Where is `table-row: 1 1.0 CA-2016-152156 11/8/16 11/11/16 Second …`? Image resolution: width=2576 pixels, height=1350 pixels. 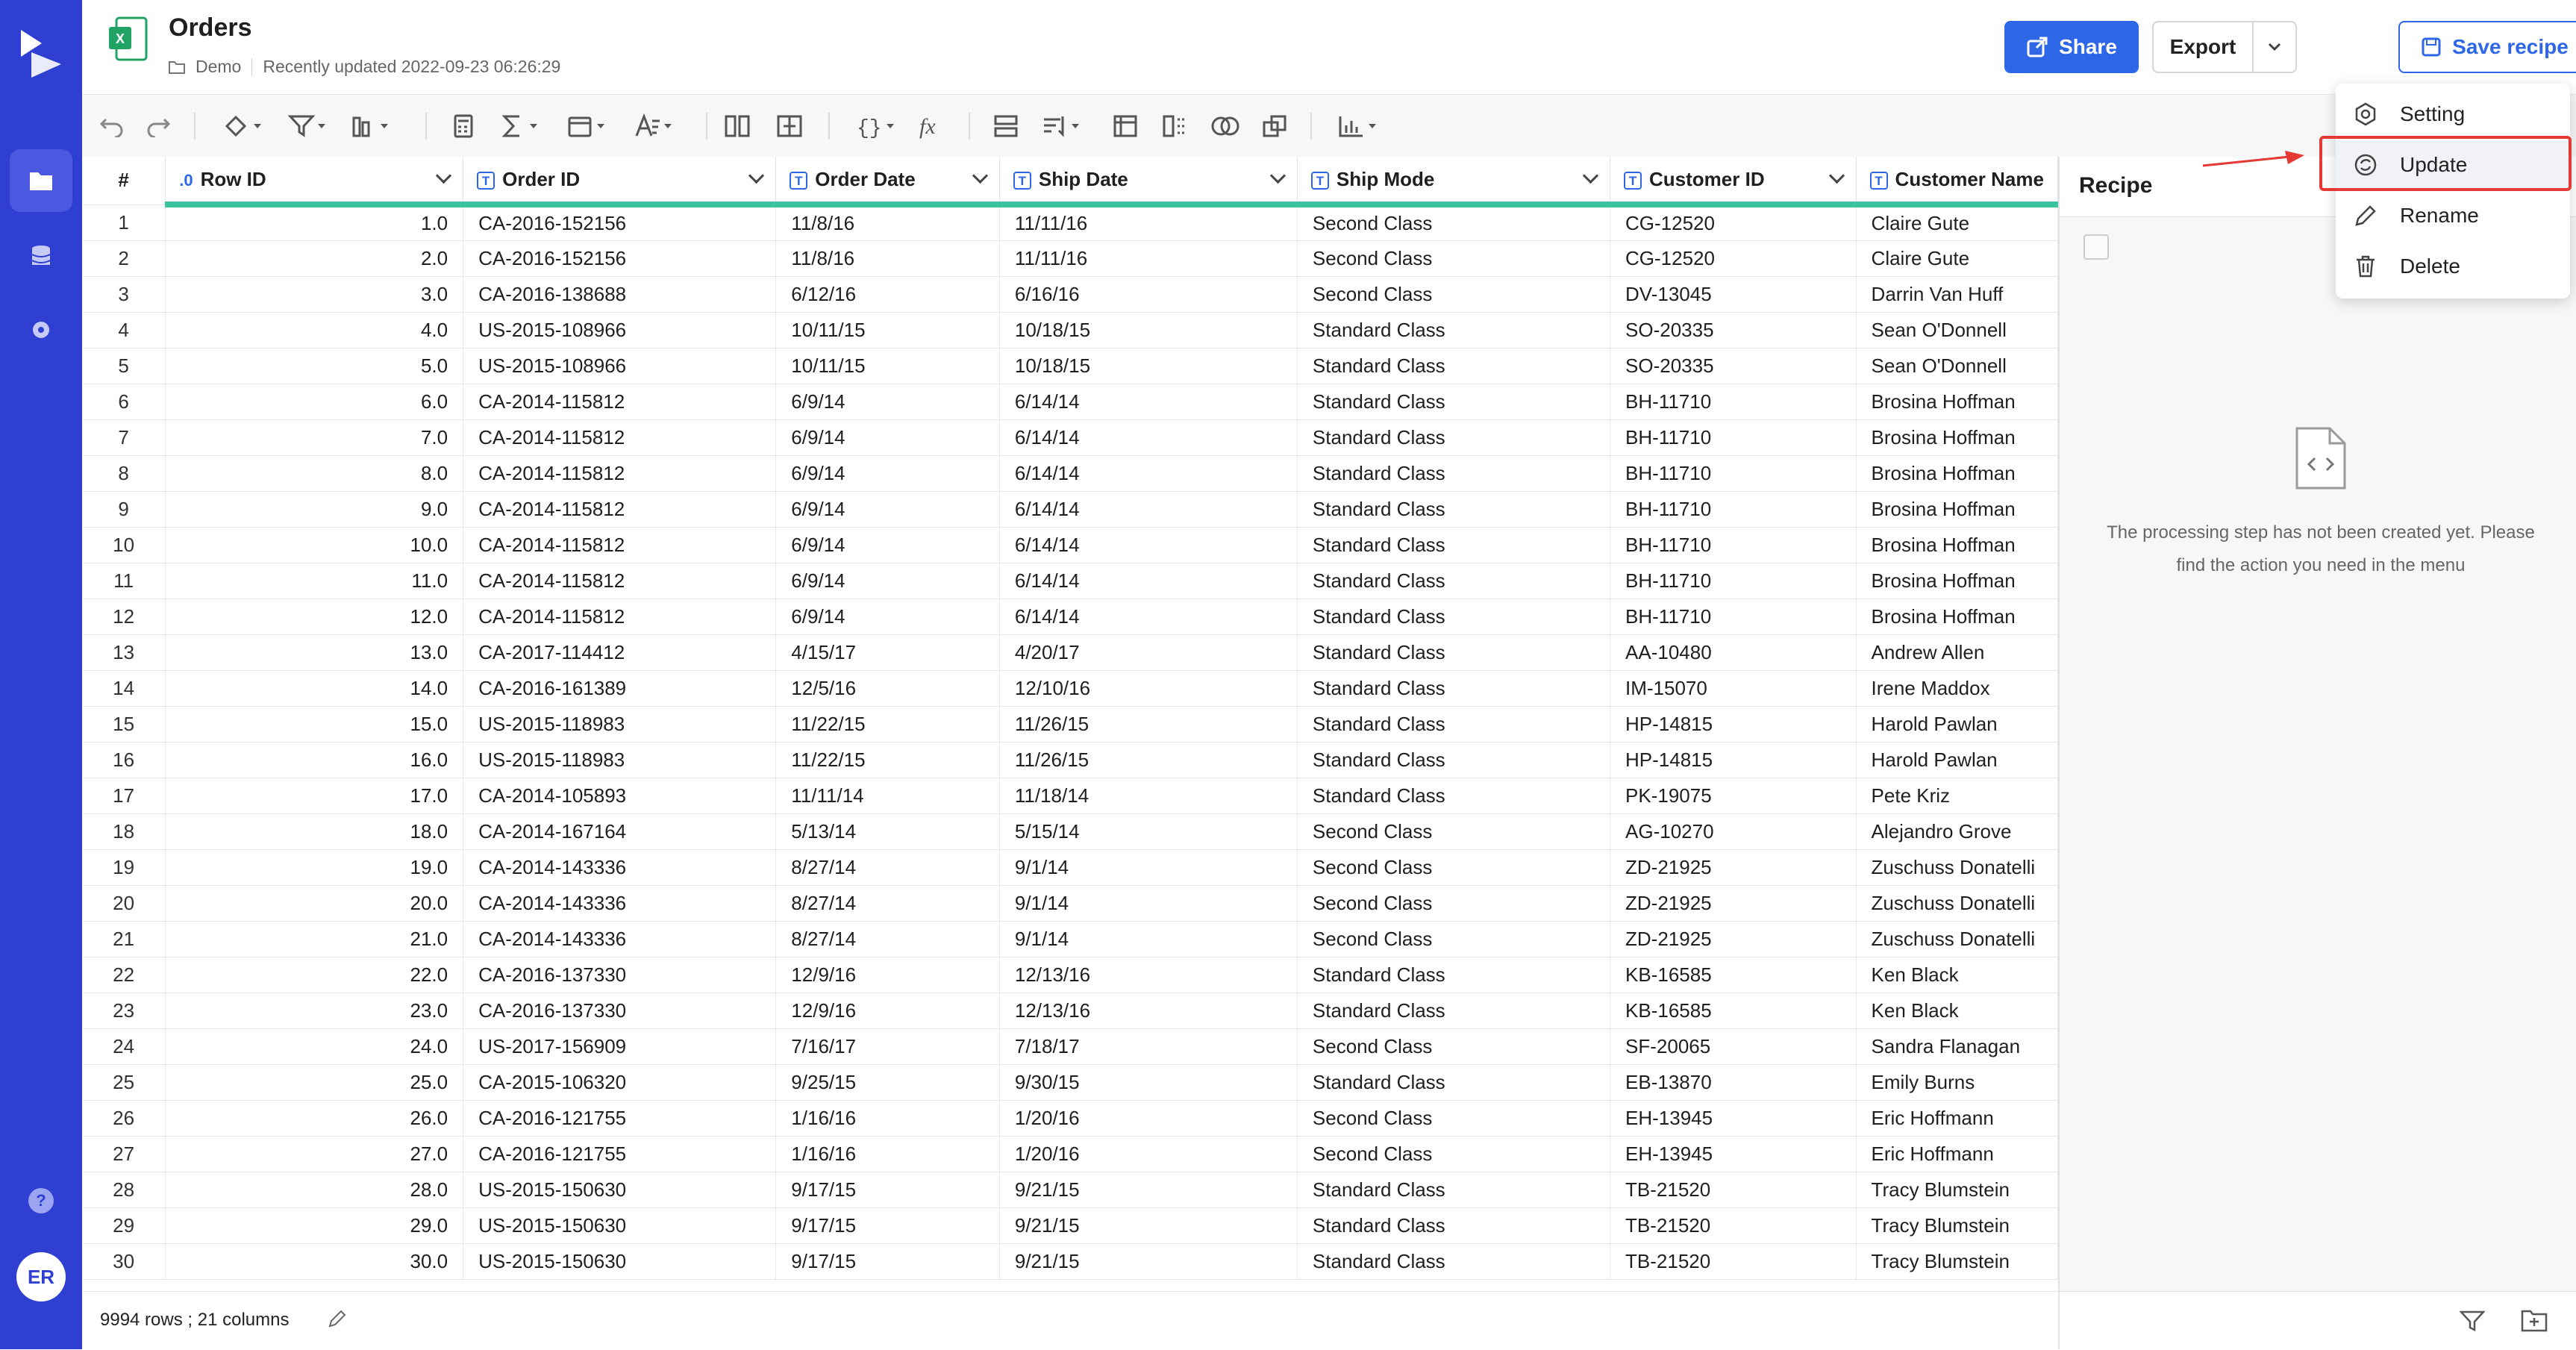 table-row: 1 1.0 CA-2016-152156 11/8/16 11/11/16 Second … is located at coordinates (1070, 223).